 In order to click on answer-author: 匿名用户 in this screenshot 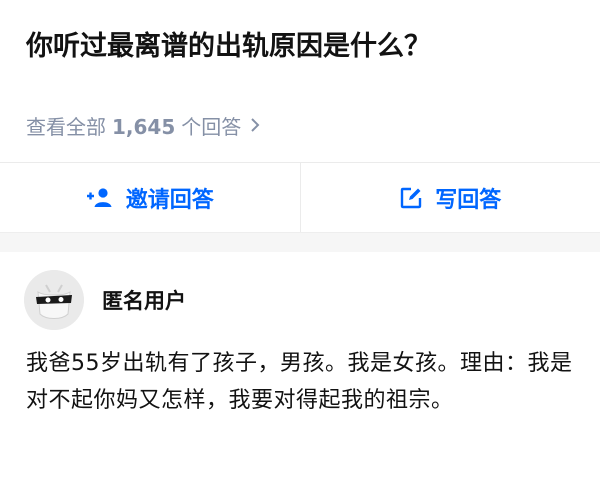, I will do `click(105, 300)`.